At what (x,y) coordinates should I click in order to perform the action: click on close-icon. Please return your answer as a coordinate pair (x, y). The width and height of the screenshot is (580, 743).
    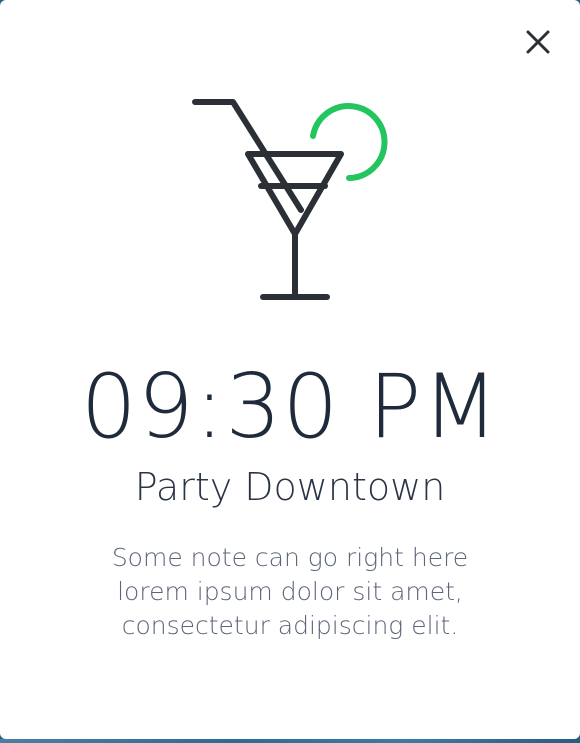
    Looking at the image, I should click on (538, 42).